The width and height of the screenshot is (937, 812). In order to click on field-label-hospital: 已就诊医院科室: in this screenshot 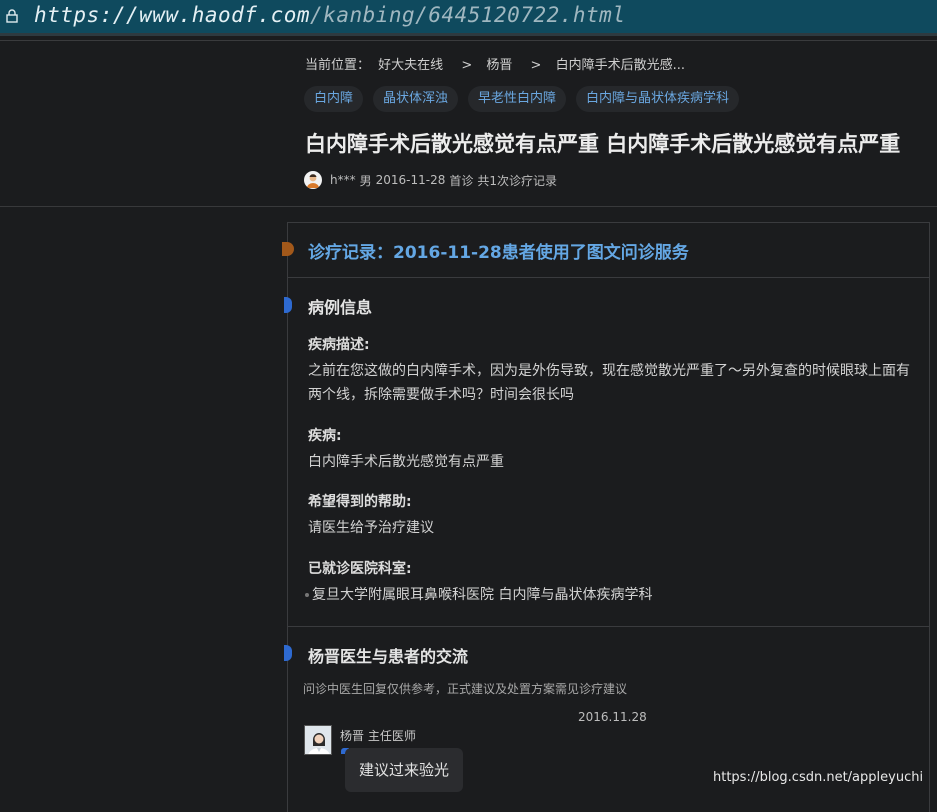, I will do `click(360, 569)`.